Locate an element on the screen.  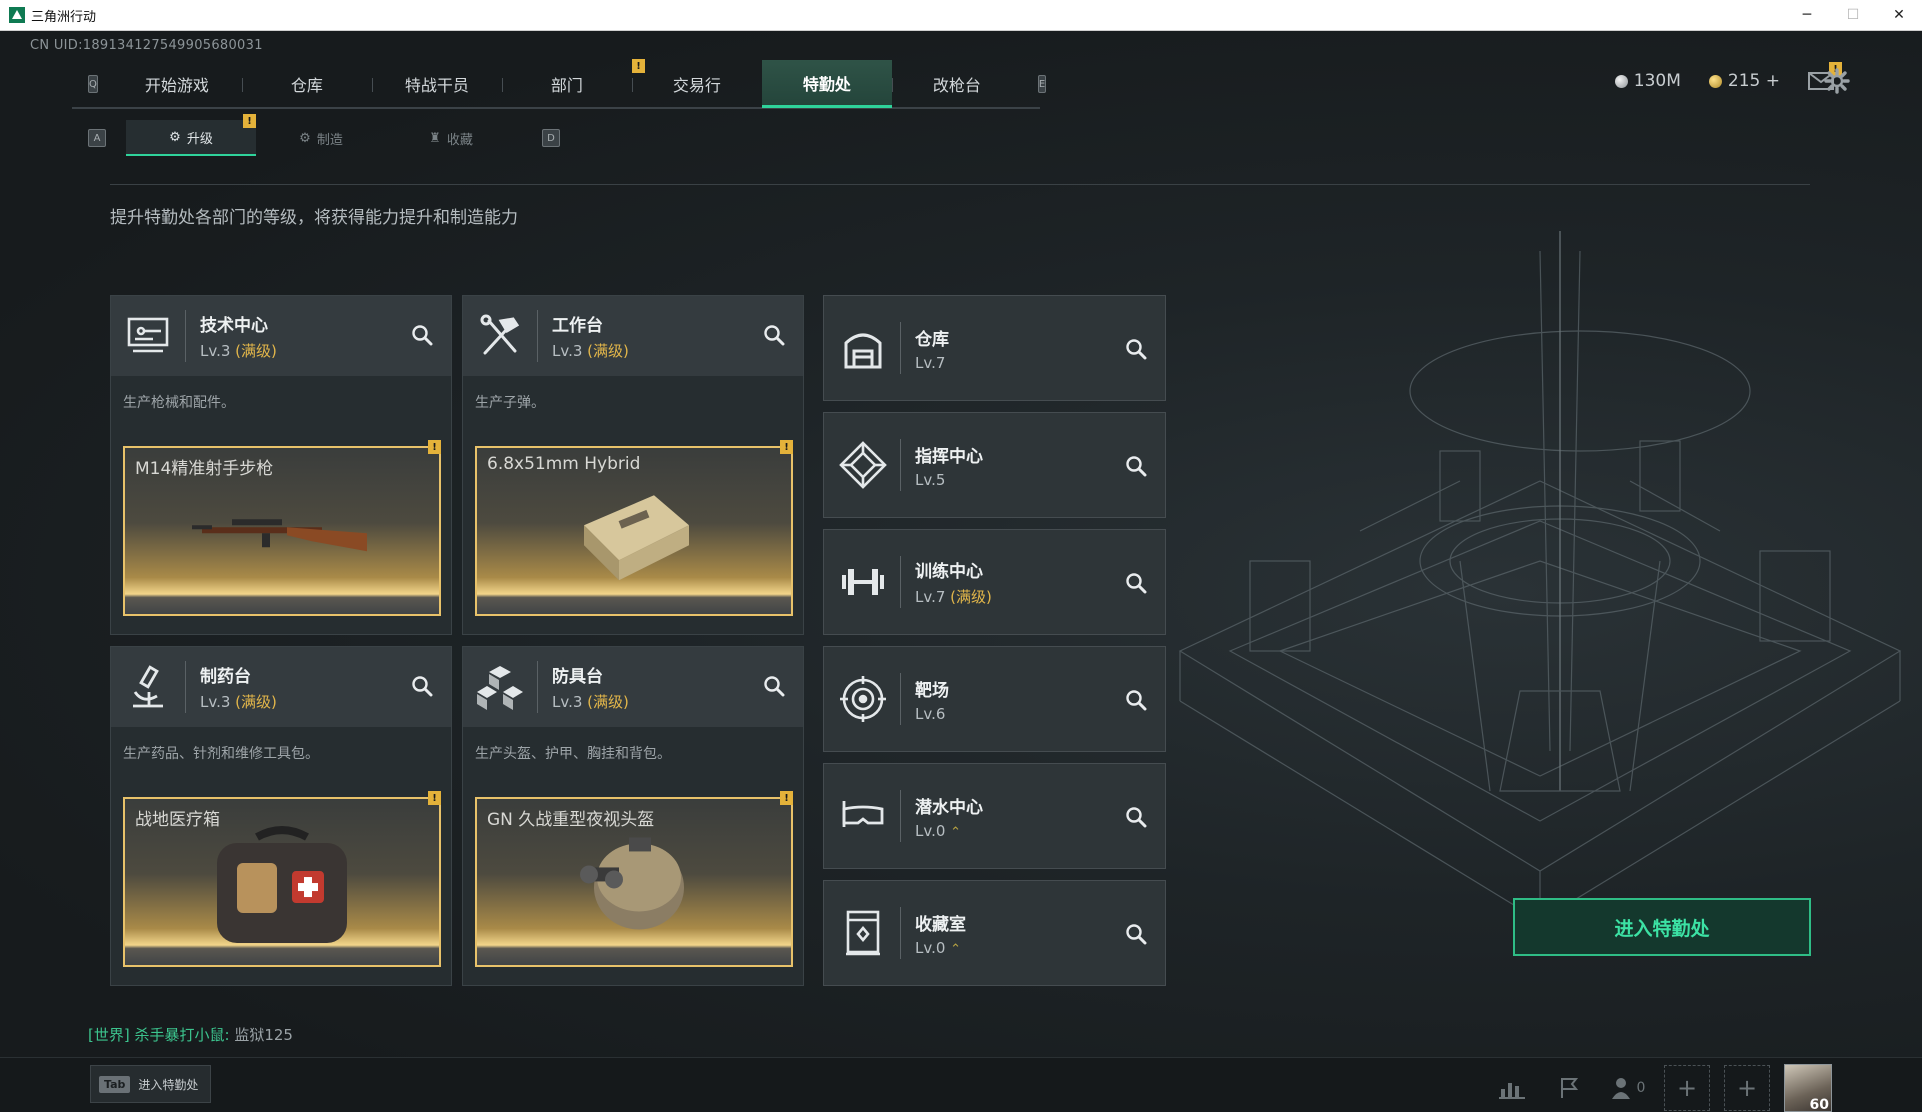
avatar: 60 is located at coordinates (1808, 1088).